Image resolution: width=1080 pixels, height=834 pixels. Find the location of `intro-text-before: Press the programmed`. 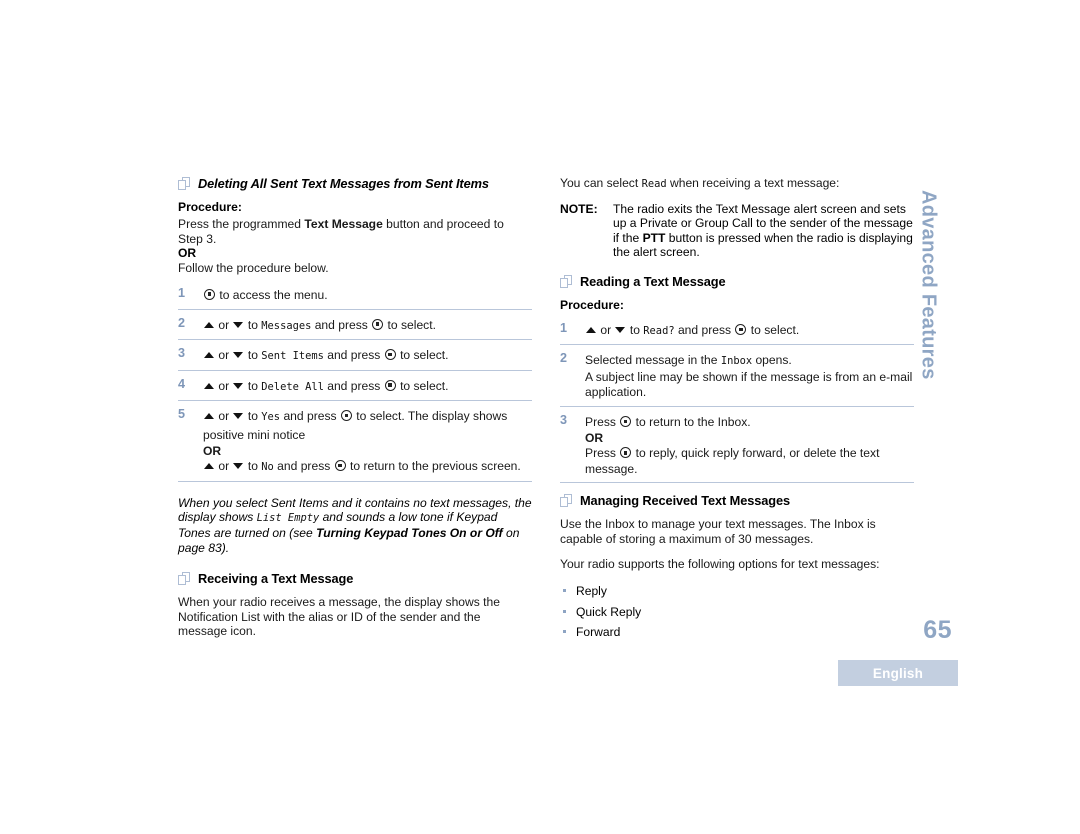

intro-text-before: Press the programmed is located at coordinates (241, 224).